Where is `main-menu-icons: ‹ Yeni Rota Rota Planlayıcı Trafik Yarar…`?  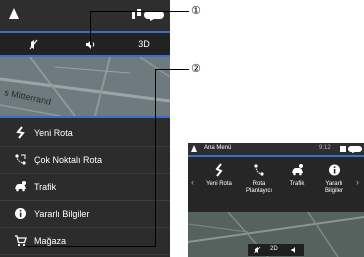
main-menu-icons: ‹ Yeni Rota Rota Planlayıcı Trafik Yarar… is located at coordinates (276, 184).